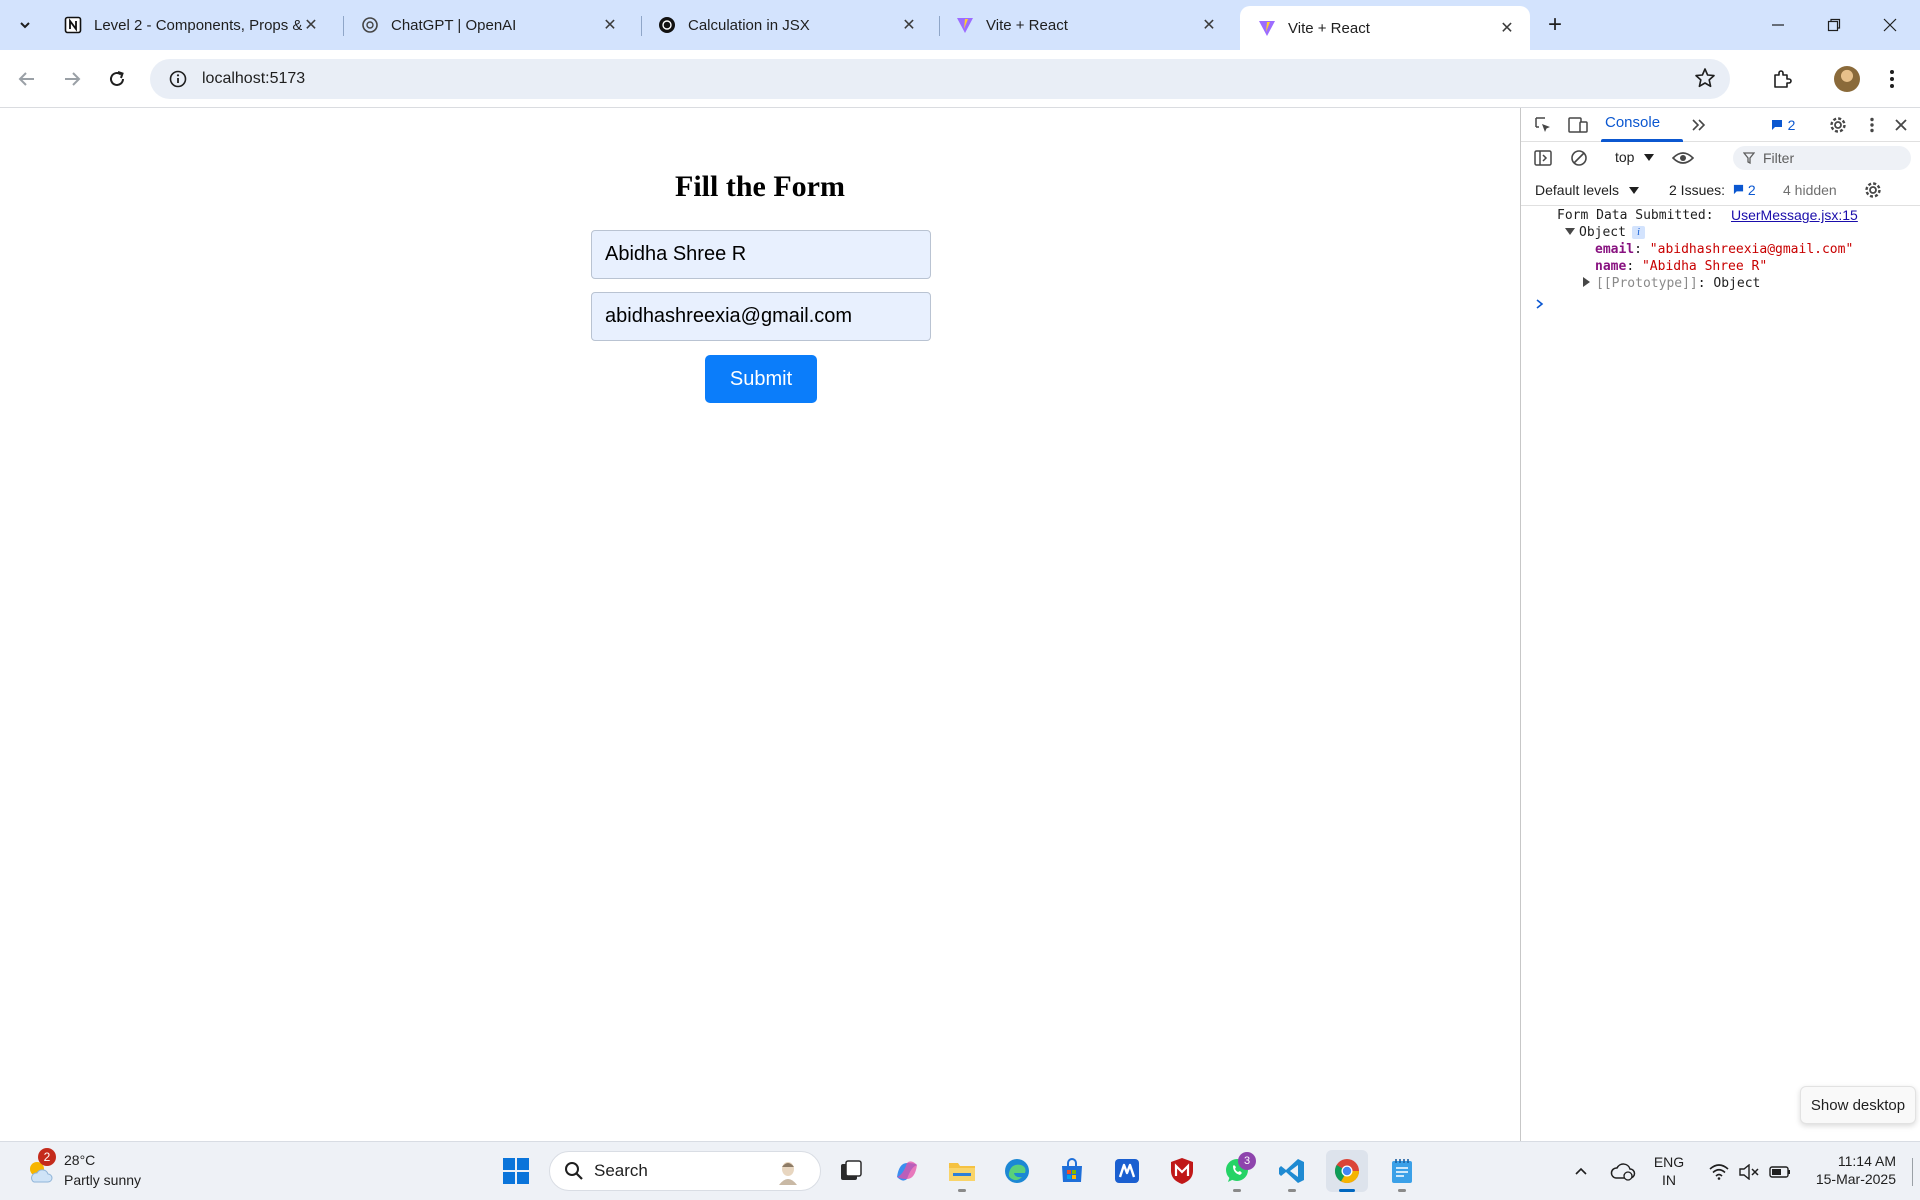 Image resolution: width=1920 pixels, height=1200 pixels. I want to click on log-source-link: UserMessage.jsx:15, so click(1794, 215).